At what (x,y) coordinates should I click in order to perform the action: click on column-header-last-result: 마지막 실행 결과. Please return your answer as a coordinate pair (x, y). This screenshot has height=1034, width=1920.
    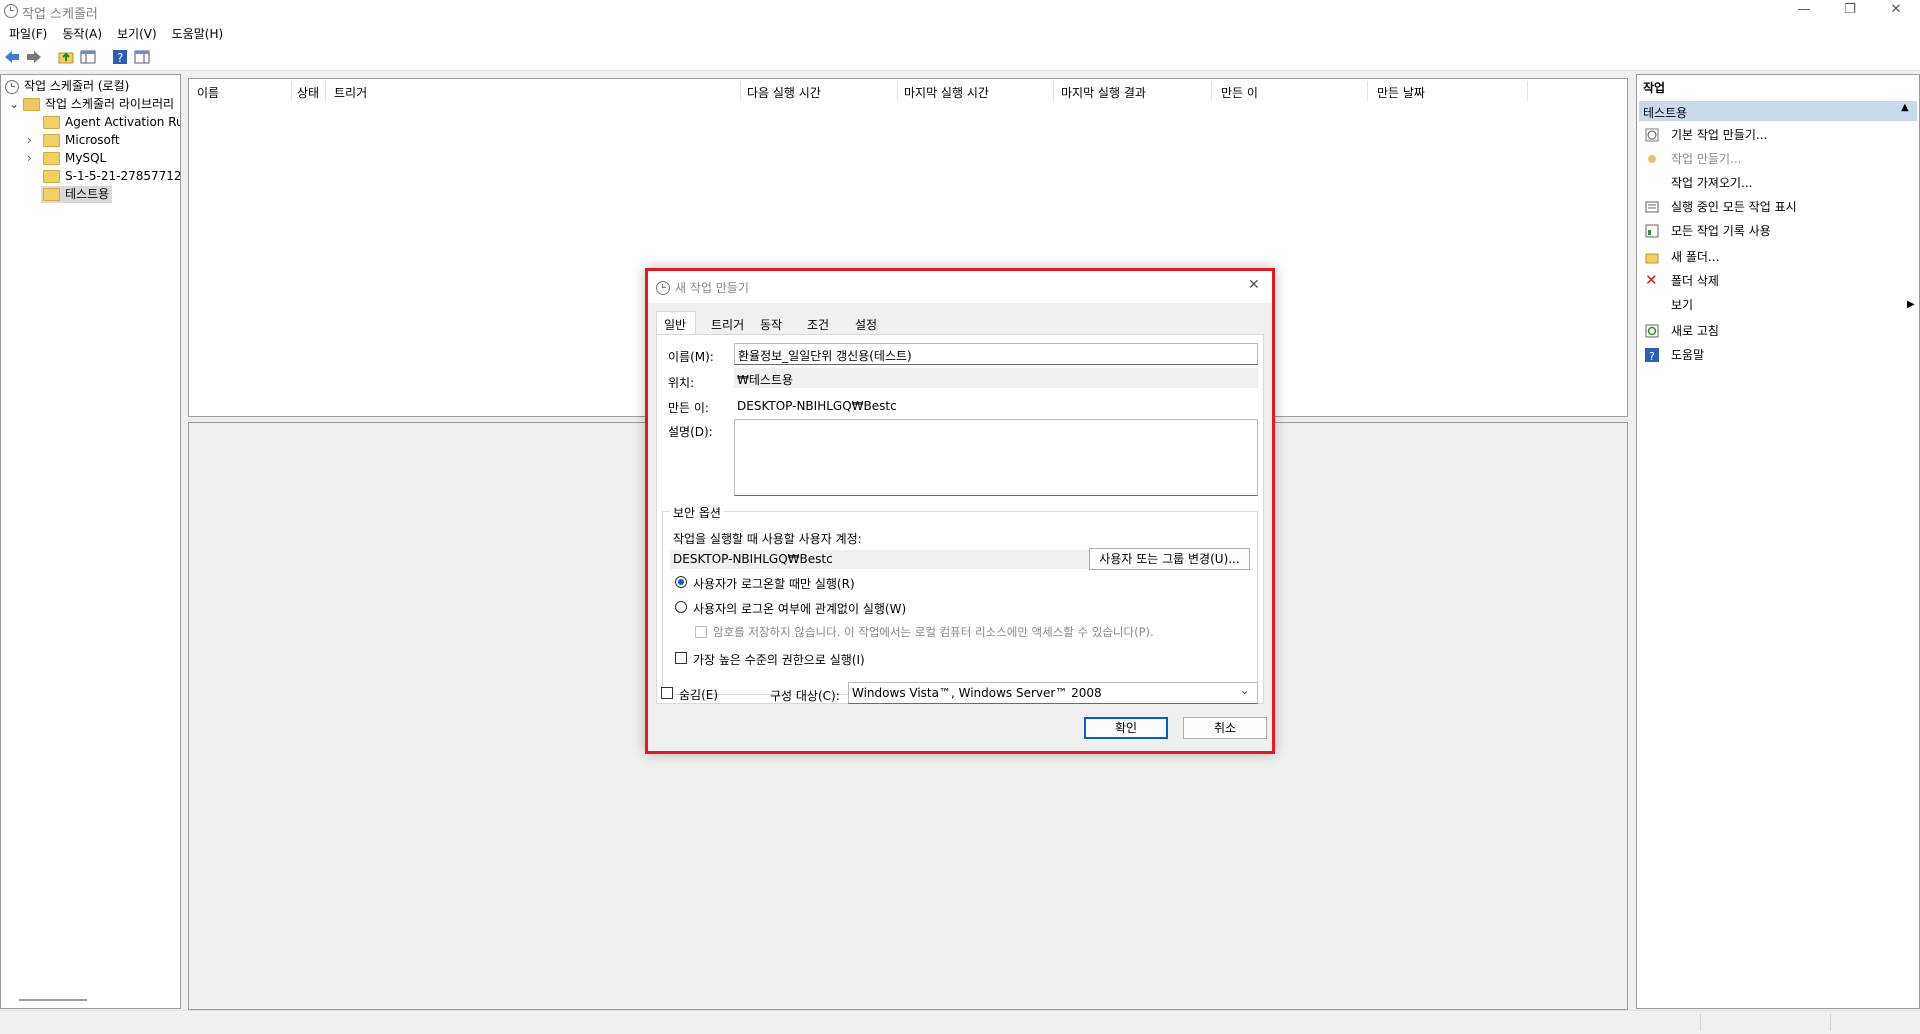
    Looking at the image, I should click on (1103, 92).